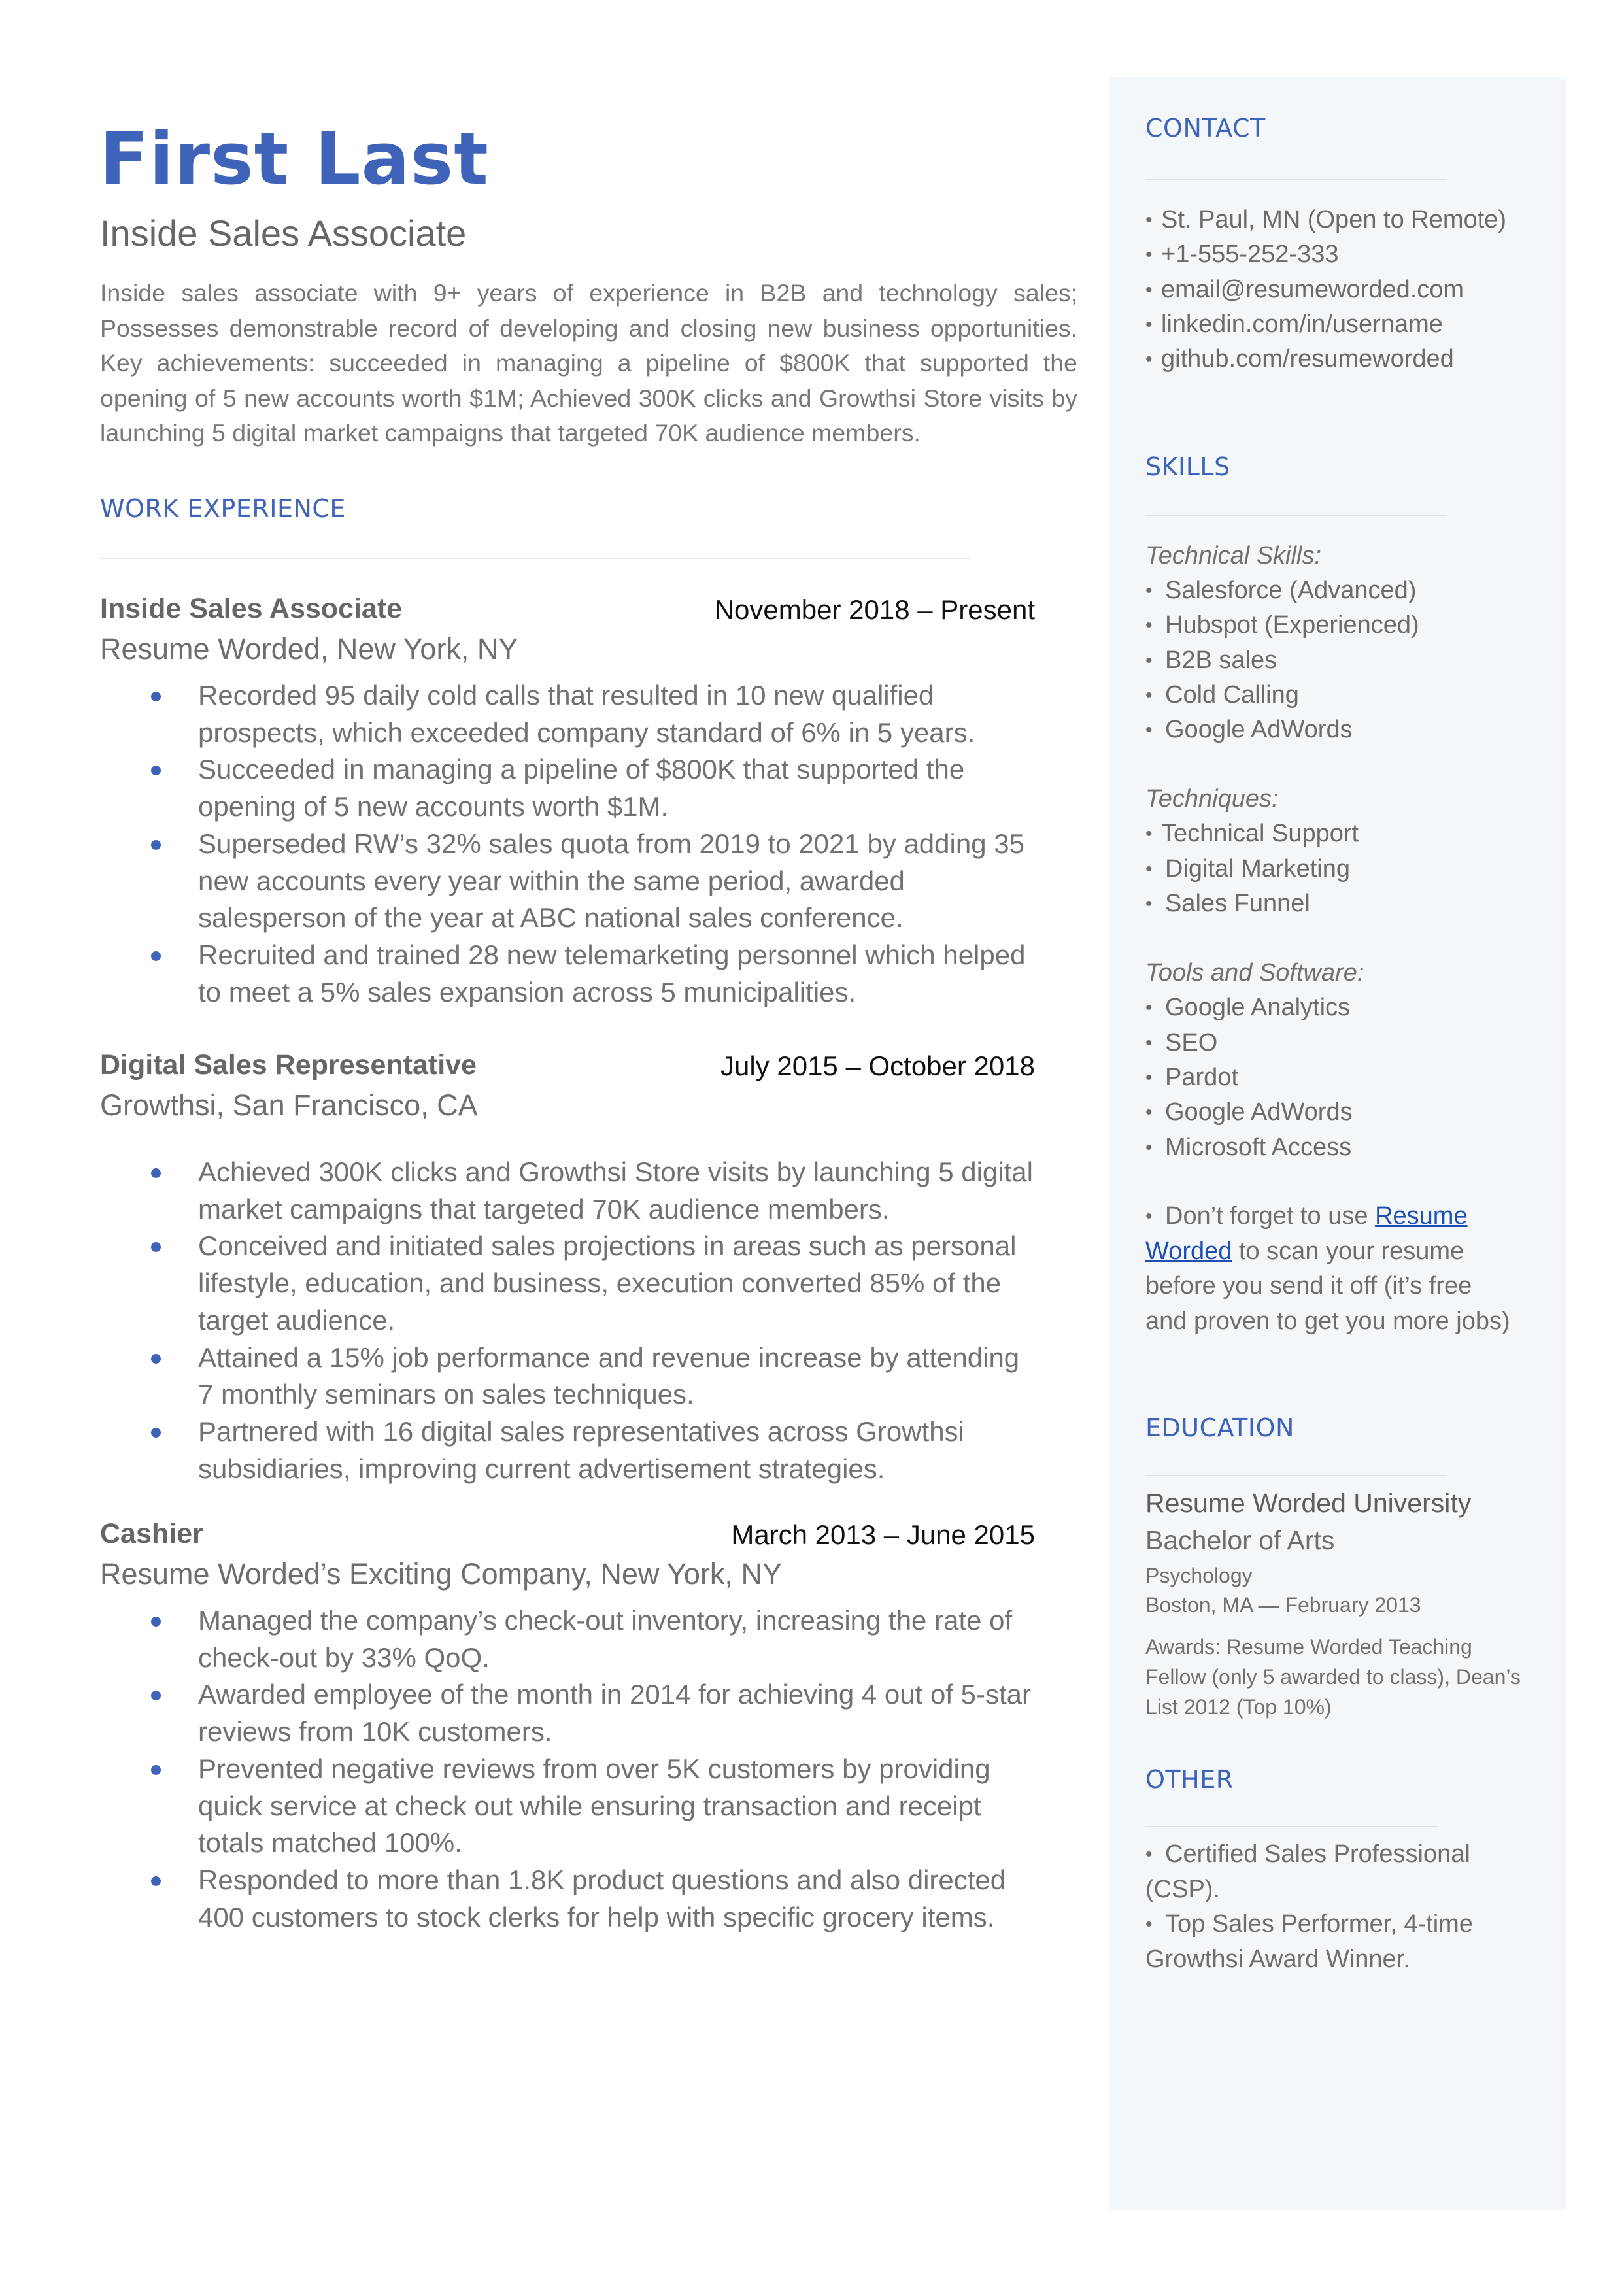 Image resolution: width=1624 pixels, height=2294 pixels. Describe the element at coordinates (1302, 325) in the screenshot. I see `contact-linkedin-link: linkedin.com/in/username` at that location.